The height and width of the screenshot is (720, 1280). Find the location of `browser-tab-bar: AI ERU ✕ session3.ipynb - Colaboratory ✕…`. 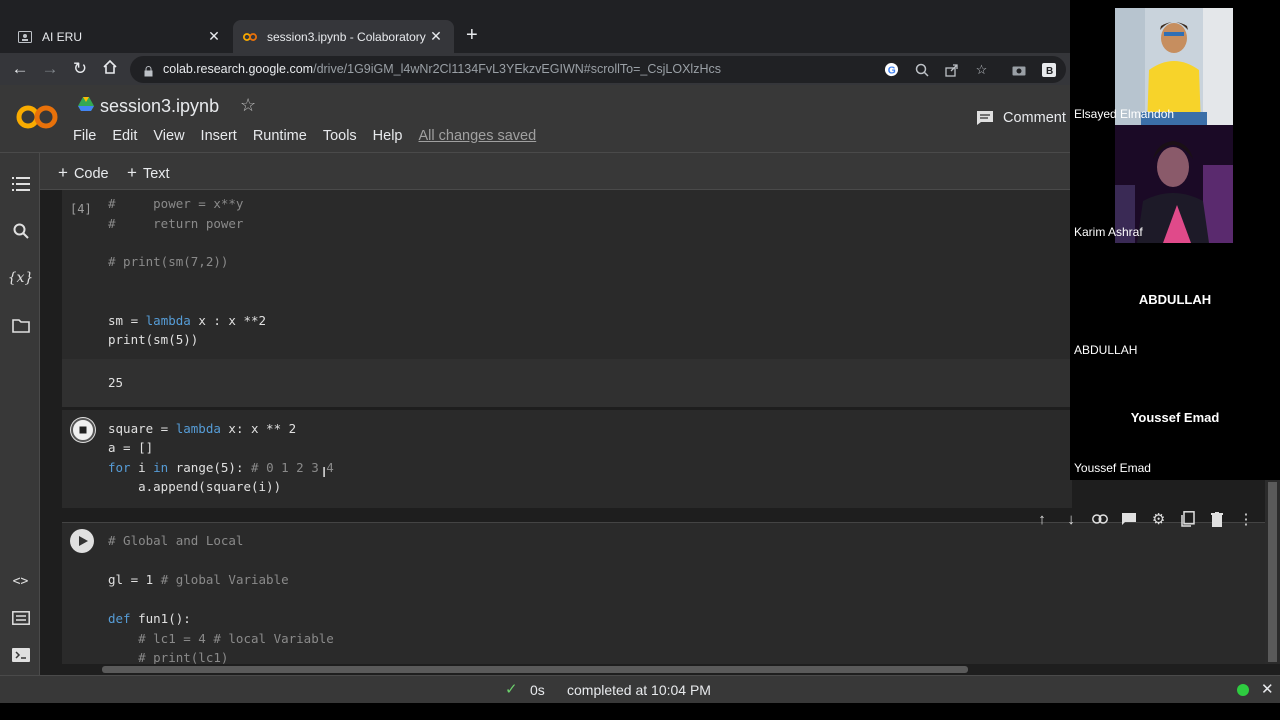

browser-tab-bar: AI ERU ✕ session3.ipynb - Colaboratory ✕… is located at coordinates (535, 26).